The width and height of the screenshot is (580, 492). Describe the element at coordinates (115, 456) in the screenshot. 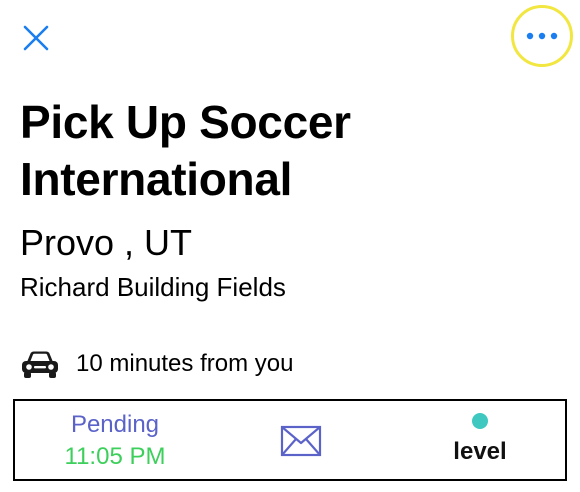

I see `status-time: 11:05 PM` at that location.